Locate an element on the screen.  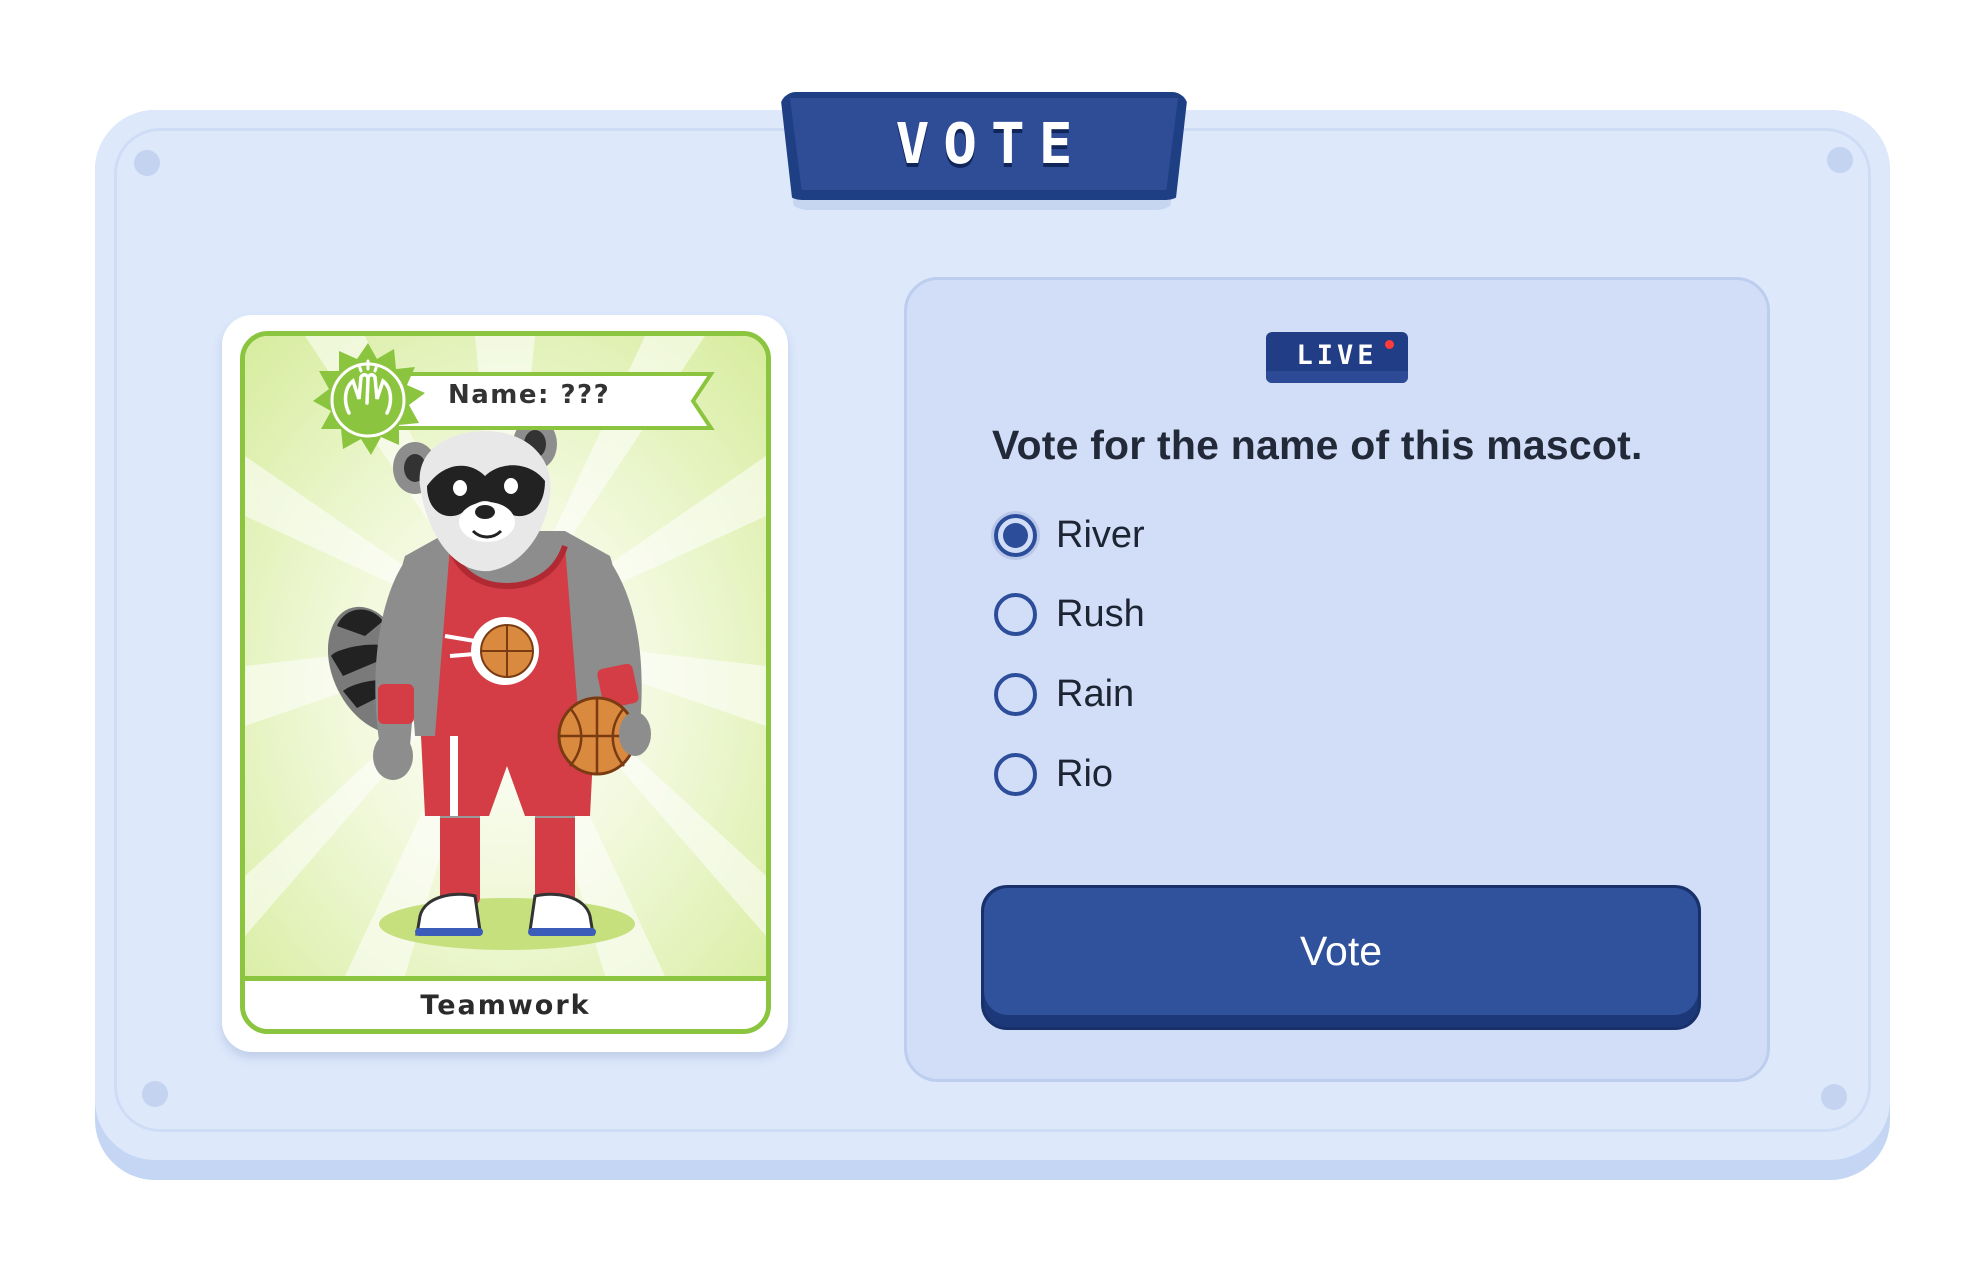
radio-rain is located at coordinates (1015, 694).